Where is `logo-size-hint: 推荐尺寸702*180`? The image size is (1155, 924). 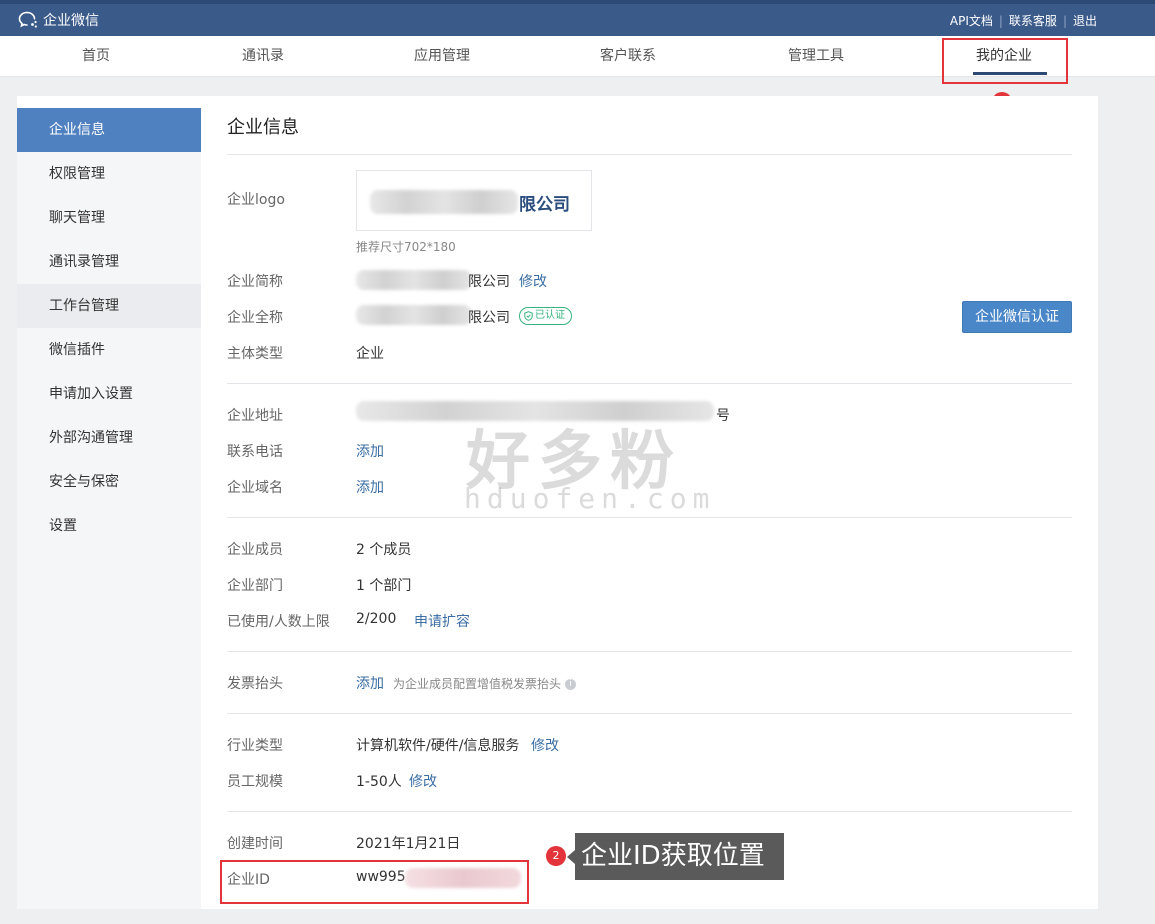
logo-size-hint: 推荐尺寸702*180 is located at coordinates (406, 247).